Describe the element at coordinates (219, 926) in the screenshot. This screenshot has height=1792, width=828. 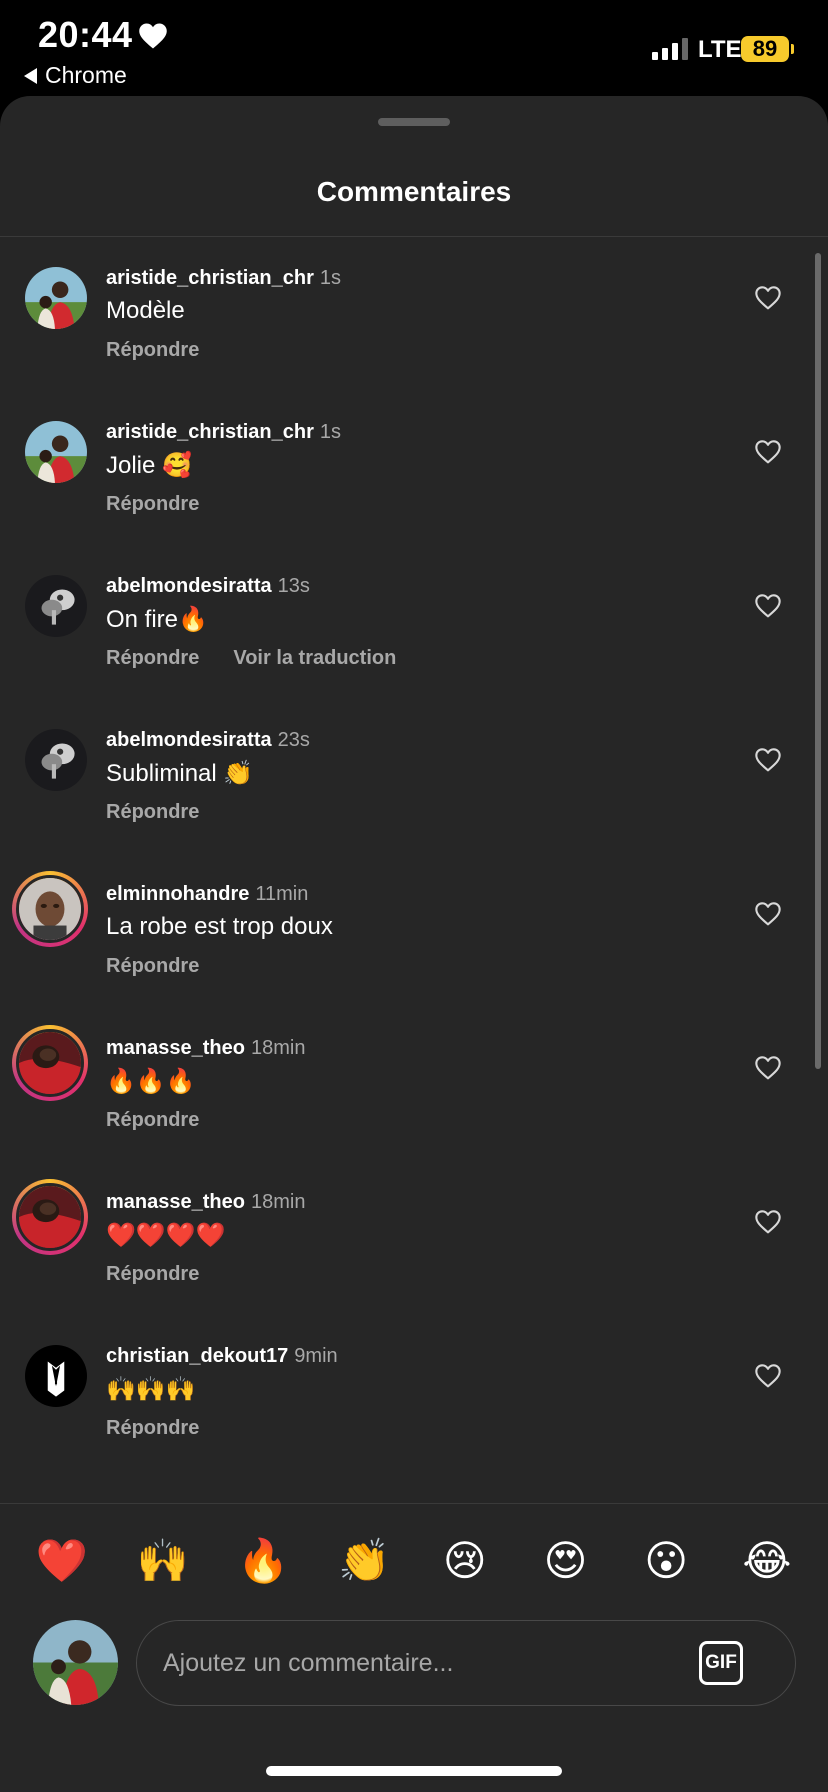
I see `comment-text: La robe est trop doux` at that location.